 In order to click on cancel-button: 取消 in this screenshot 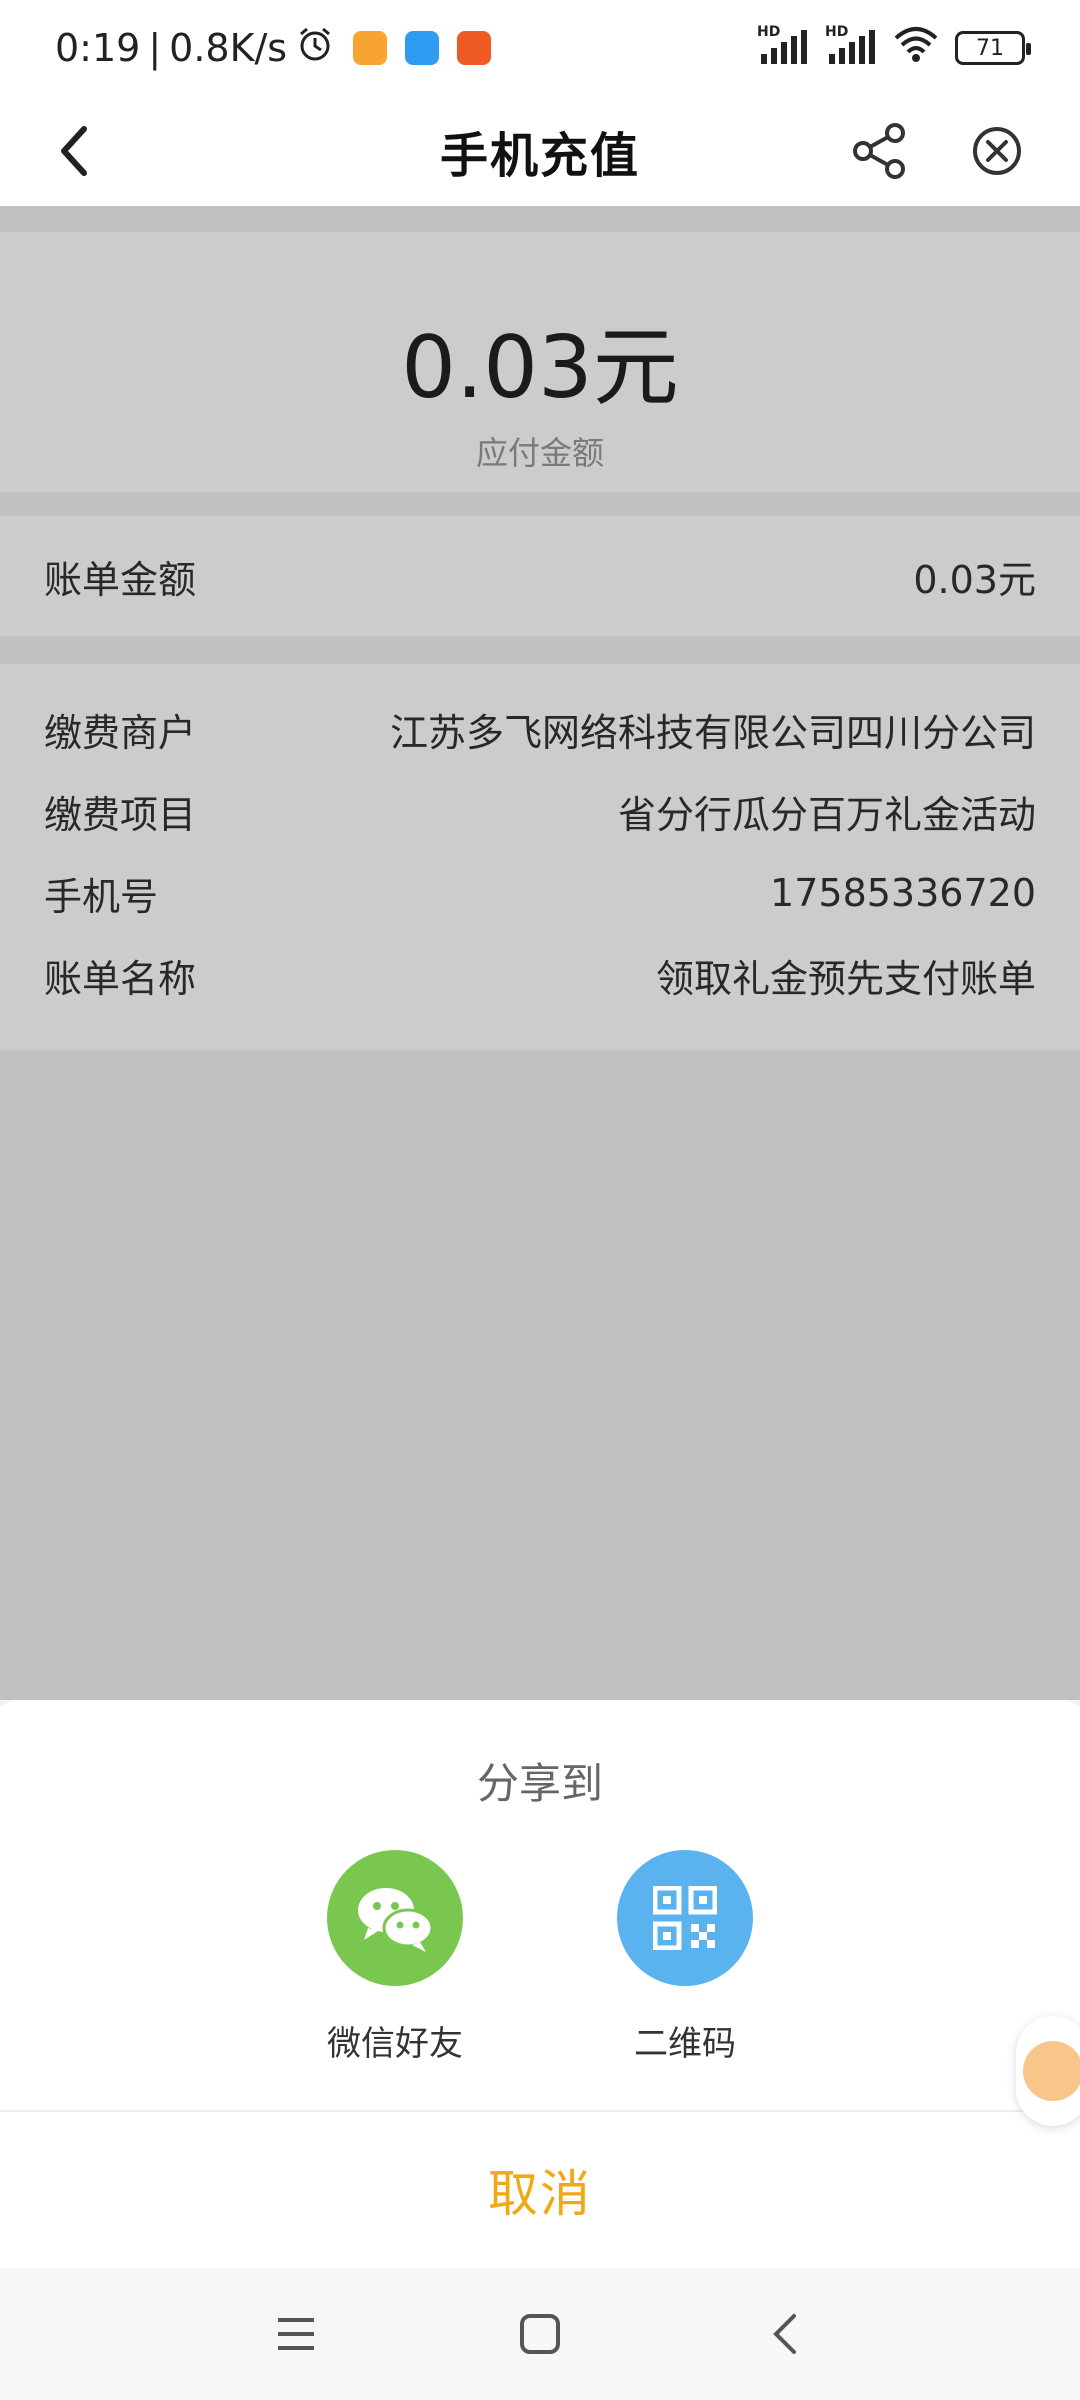, I will do `click(540, 2190)`.